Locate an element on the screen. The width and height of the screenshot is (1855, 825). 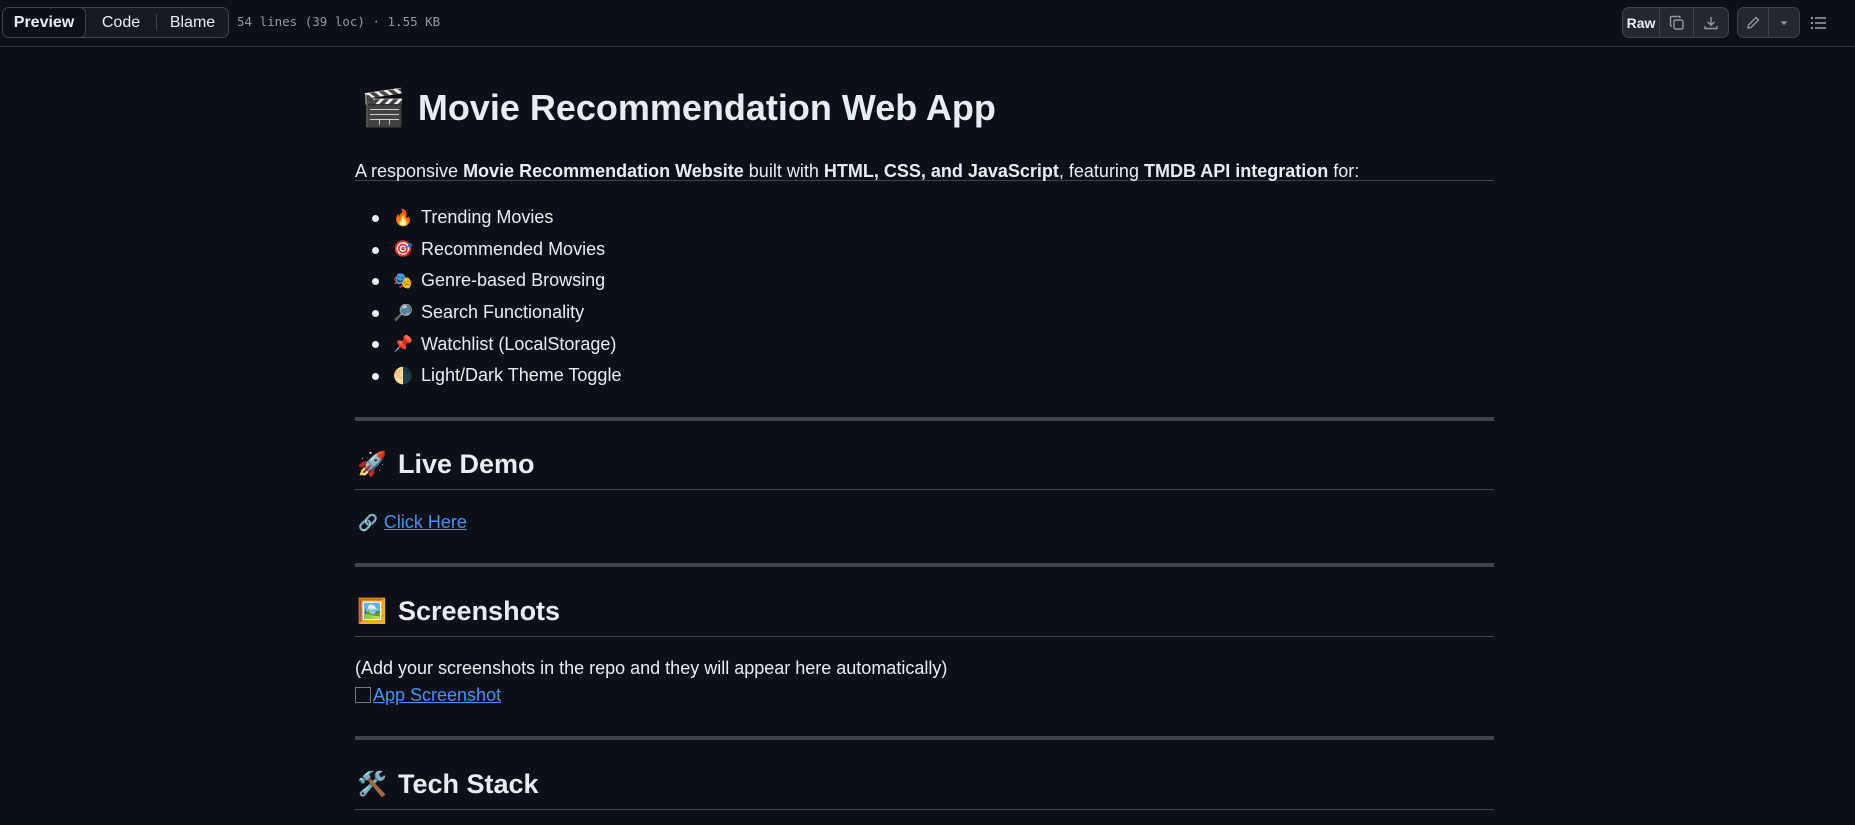
clapper-board-icon: 🎬 is located at coordinates (383, 107).